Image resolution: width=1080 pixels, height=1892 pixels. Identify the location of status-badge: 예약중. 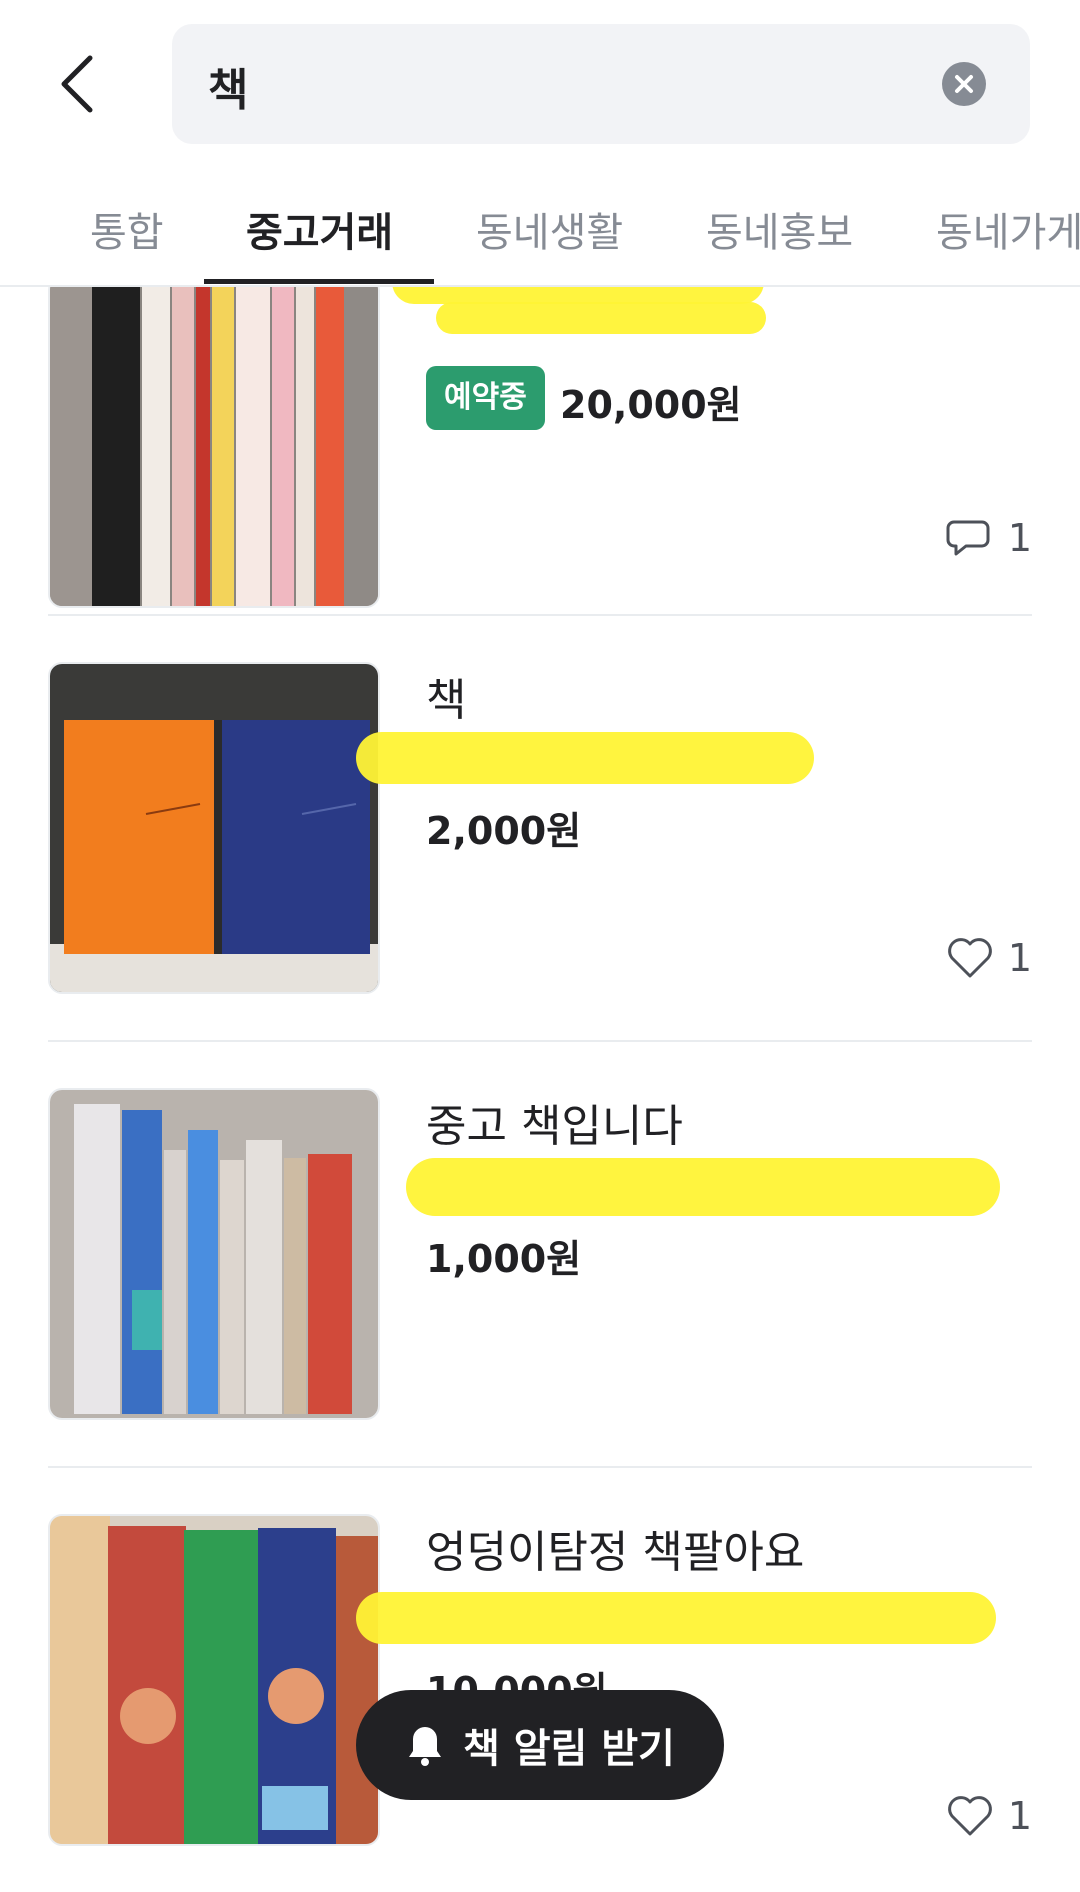
(485, 398).